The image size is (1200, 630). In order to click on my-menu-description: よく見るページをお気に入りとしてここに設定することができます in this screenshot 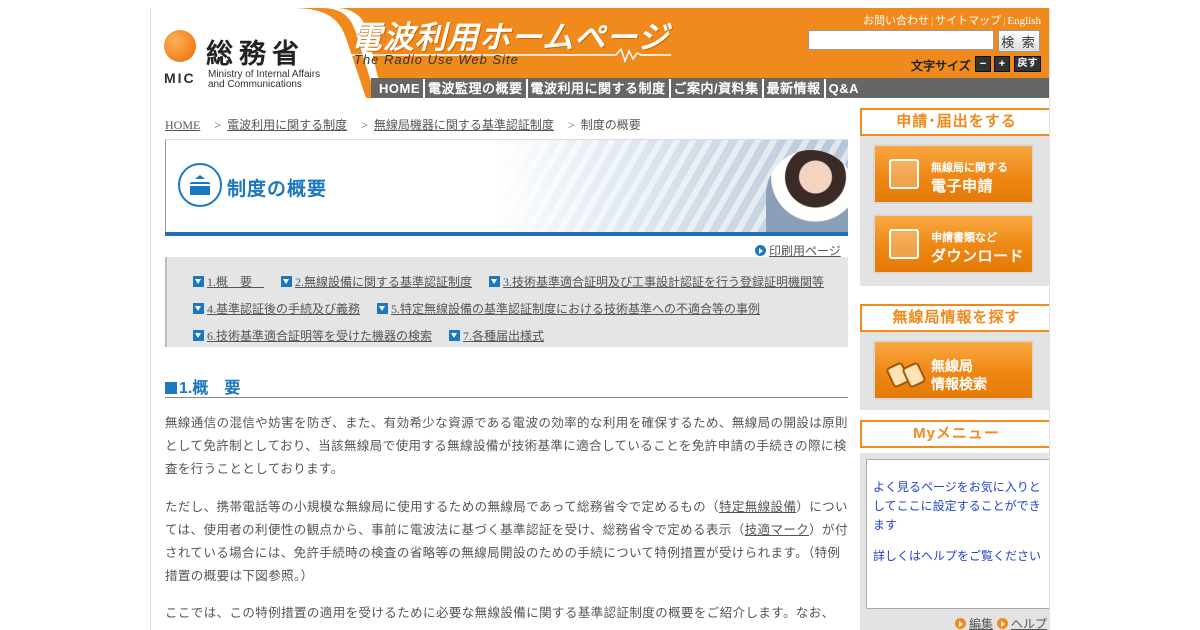, I will do `click(957, 506)`.